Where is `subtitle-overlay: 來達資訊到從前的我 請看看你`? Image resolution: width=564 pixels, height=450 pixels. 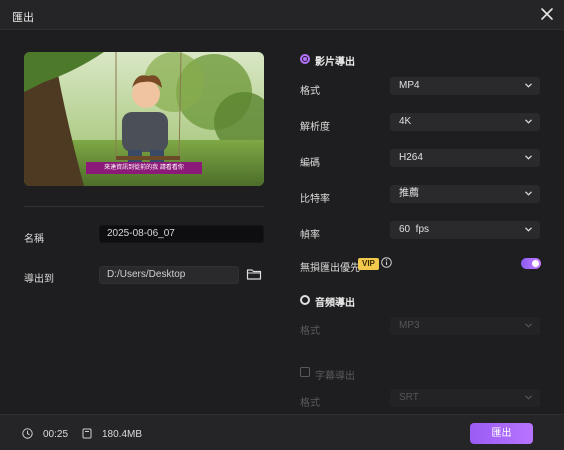
subtitle-overlay: 來達資訊到從前的我 請看看你 is located at coordinates (144, 168).